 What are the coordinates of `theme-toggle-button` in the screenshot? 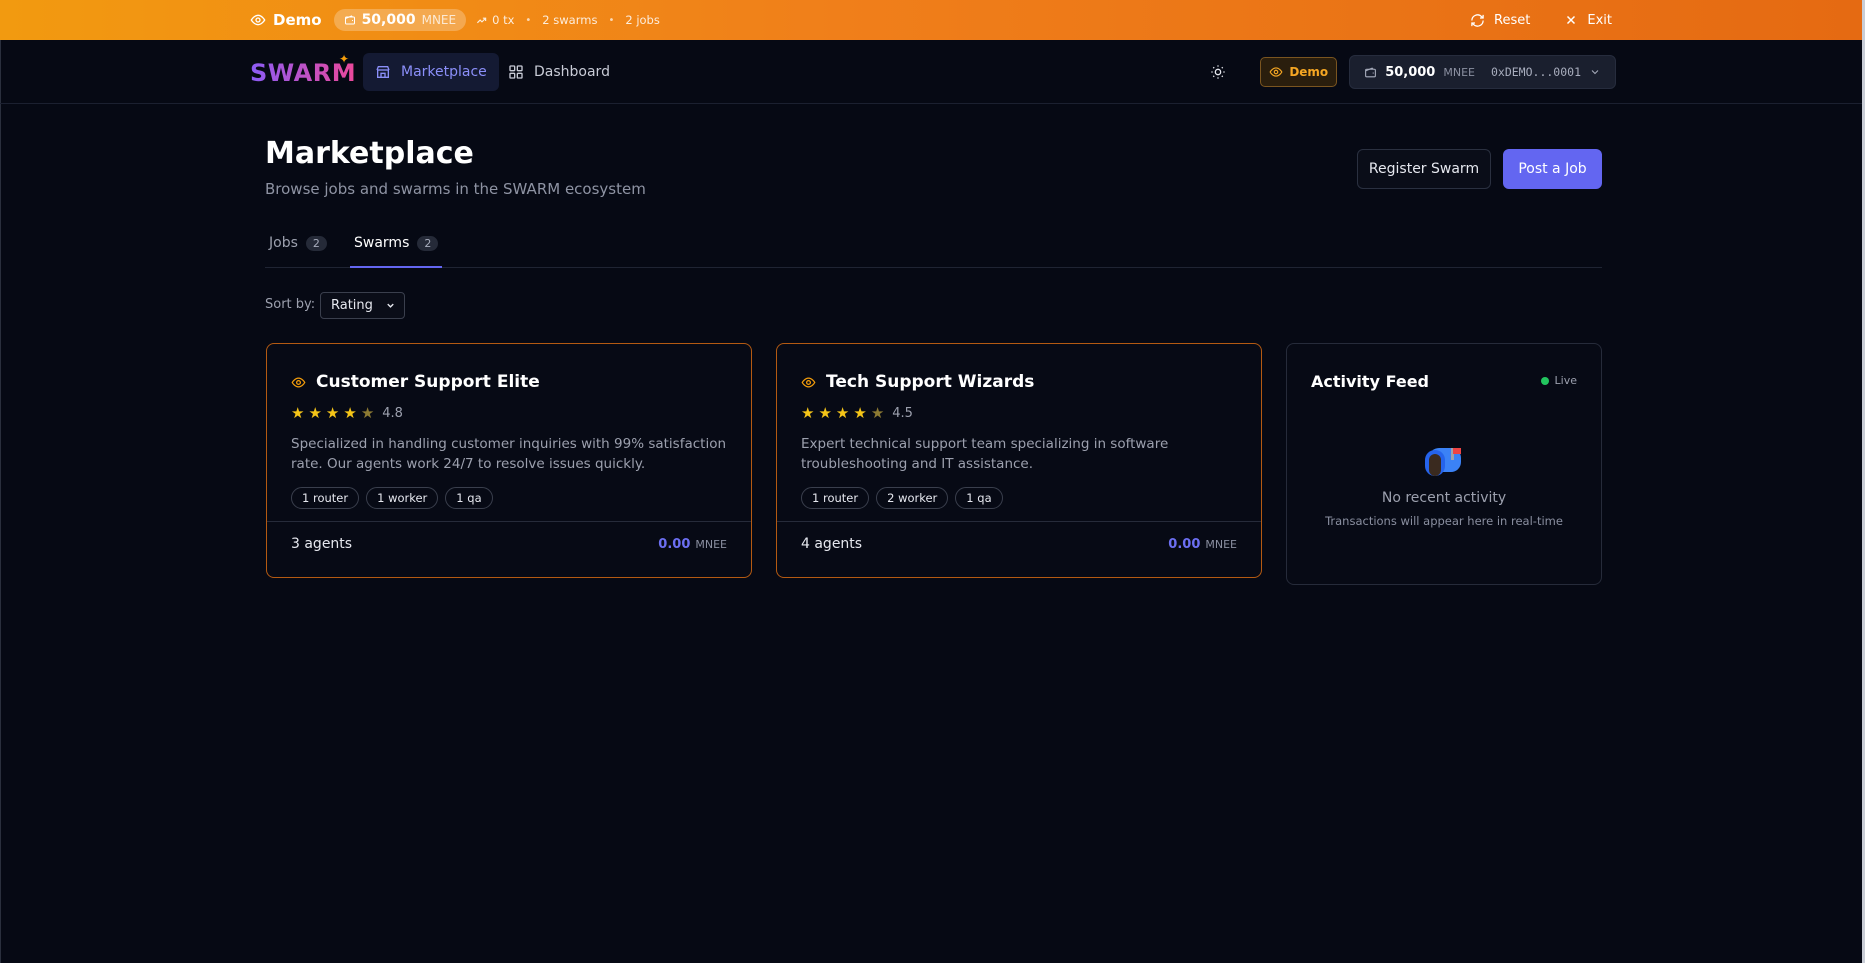 It's located at (1218, 72).